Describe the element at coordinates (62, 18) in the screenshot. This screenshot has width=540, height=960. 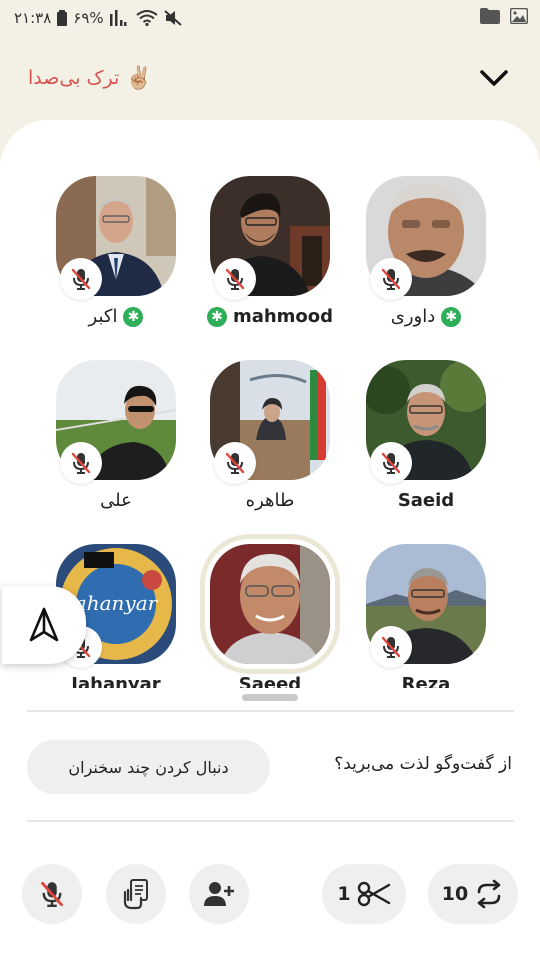
I see `battery-icon` at that location.